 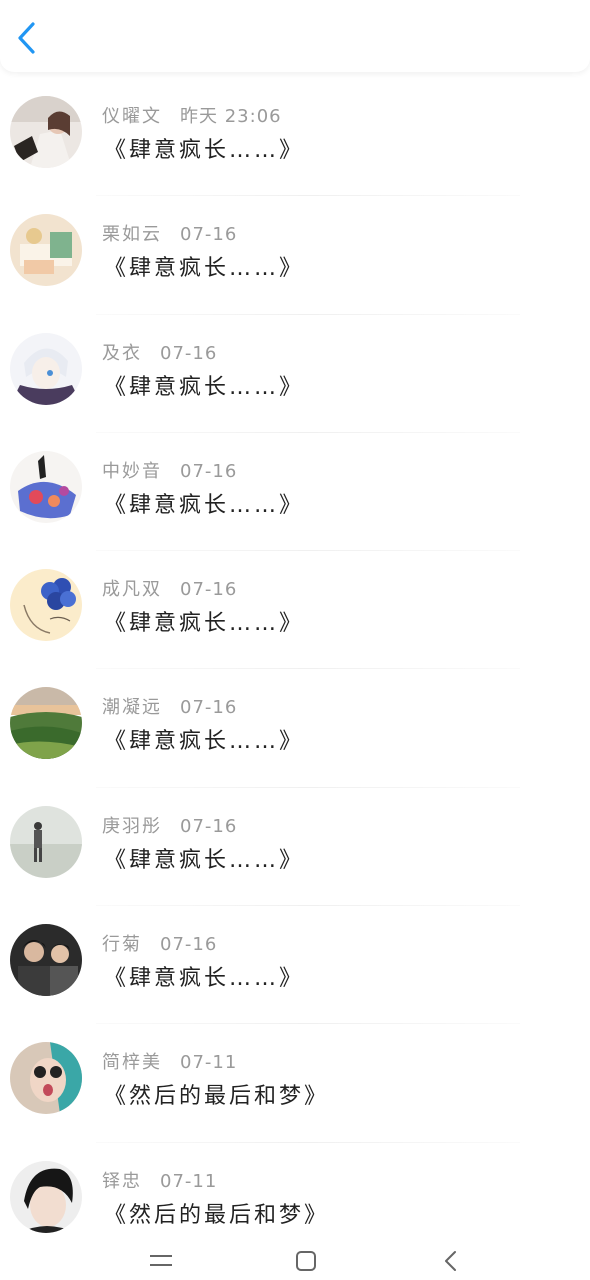 What do you see at coordinates (46, 486) in the screenshot?
I see `ethnic-art-avatar` at bounding box center [46, 486].